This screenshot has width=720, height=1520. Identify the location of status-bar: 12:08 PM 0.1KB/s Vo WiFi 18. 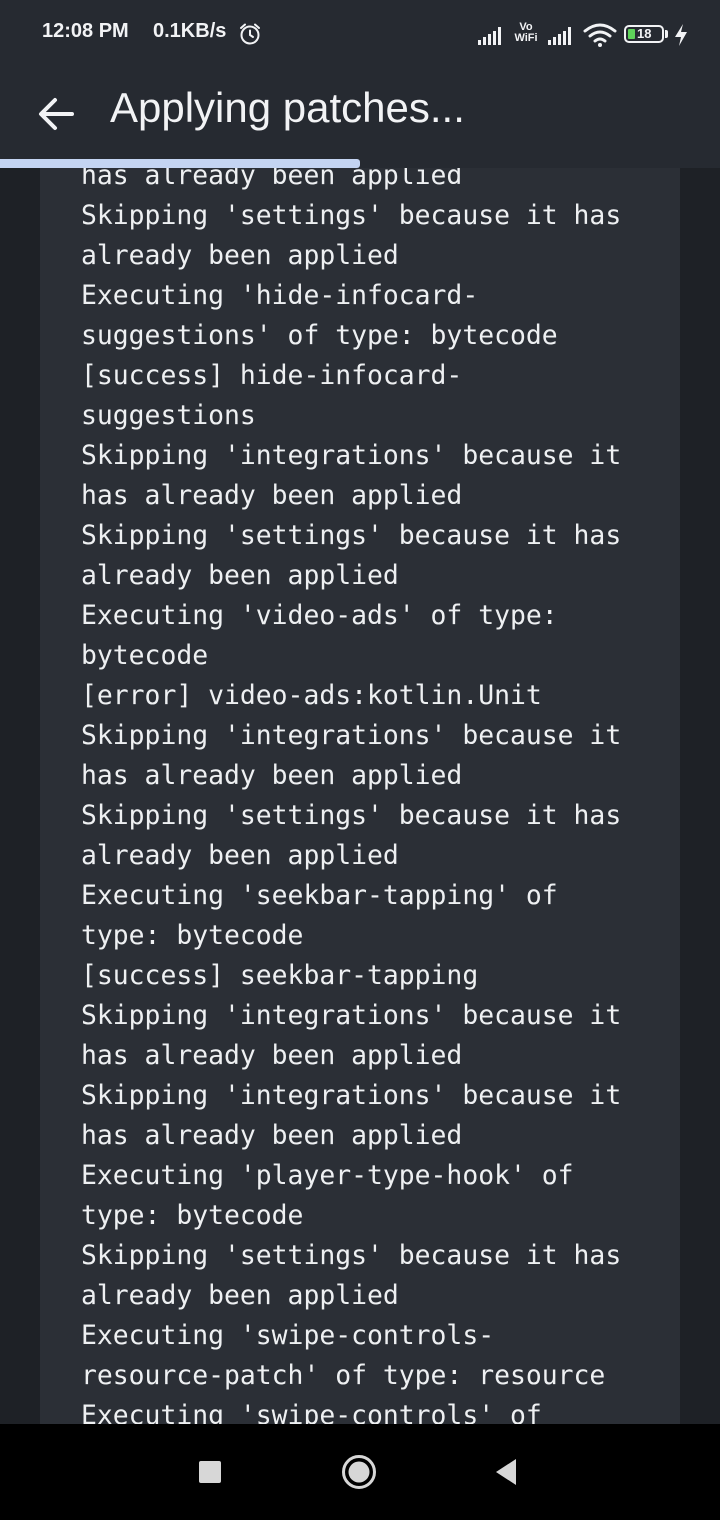
(360, 35).